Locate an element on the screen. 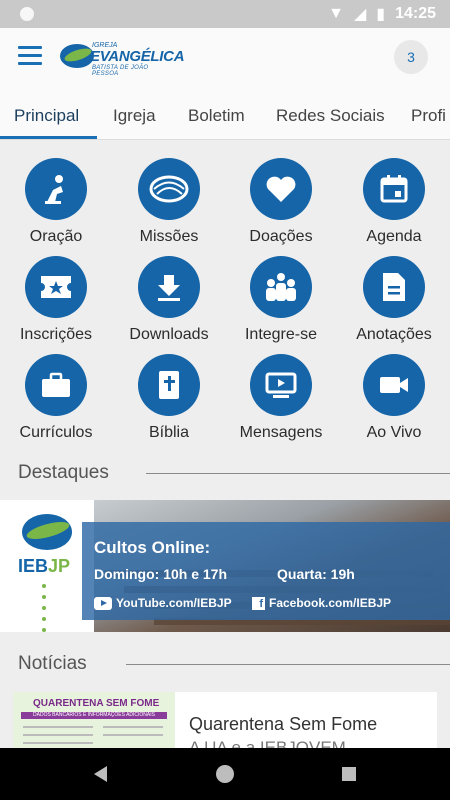 Image resolution: width=450 pixels, height=800 pixels. briefcase-icon is located at coordinates (56, 385).